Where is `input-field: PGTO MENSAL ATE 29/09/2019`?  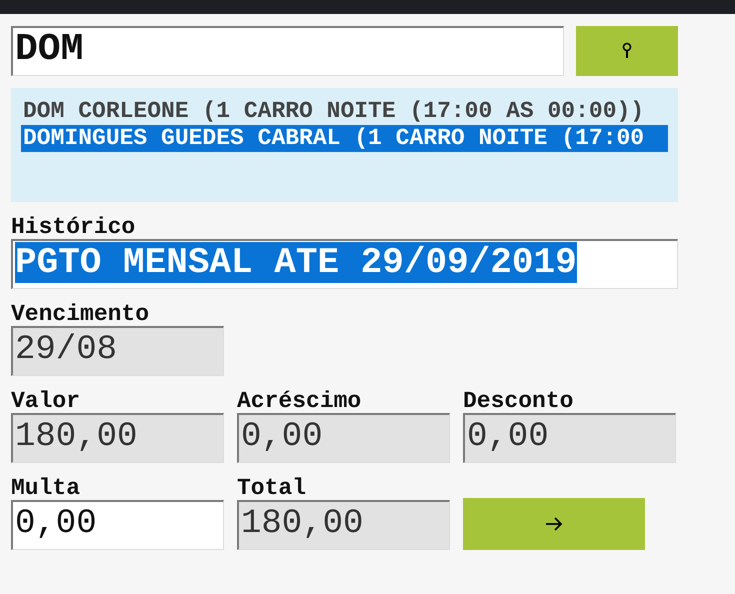 input-field: PGTO MENSAL ATE 29/09/2019 is located at coordinates (344, 264).